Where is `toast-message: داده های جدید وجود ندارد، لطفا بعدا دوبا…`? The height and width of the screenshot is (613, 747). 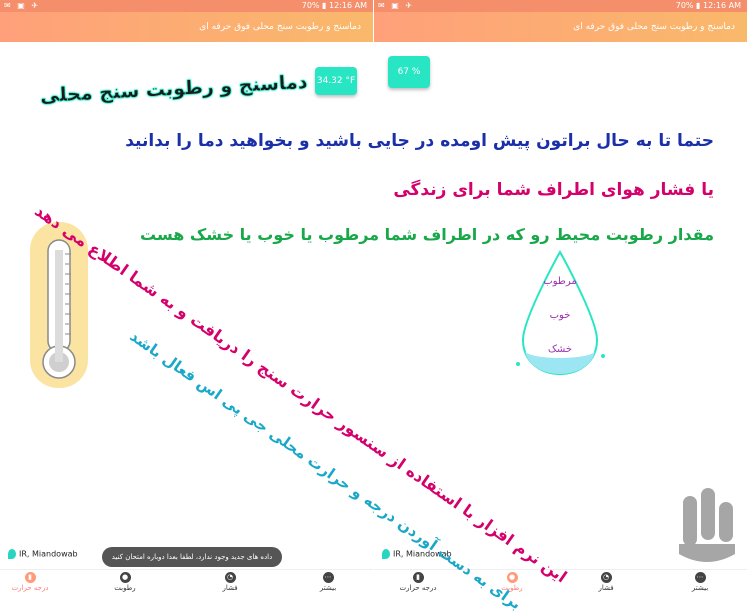
toast-message: داده های جدید وجود ندارد، لطفا بعدا دوبا… is located at coordinates (192, 557).